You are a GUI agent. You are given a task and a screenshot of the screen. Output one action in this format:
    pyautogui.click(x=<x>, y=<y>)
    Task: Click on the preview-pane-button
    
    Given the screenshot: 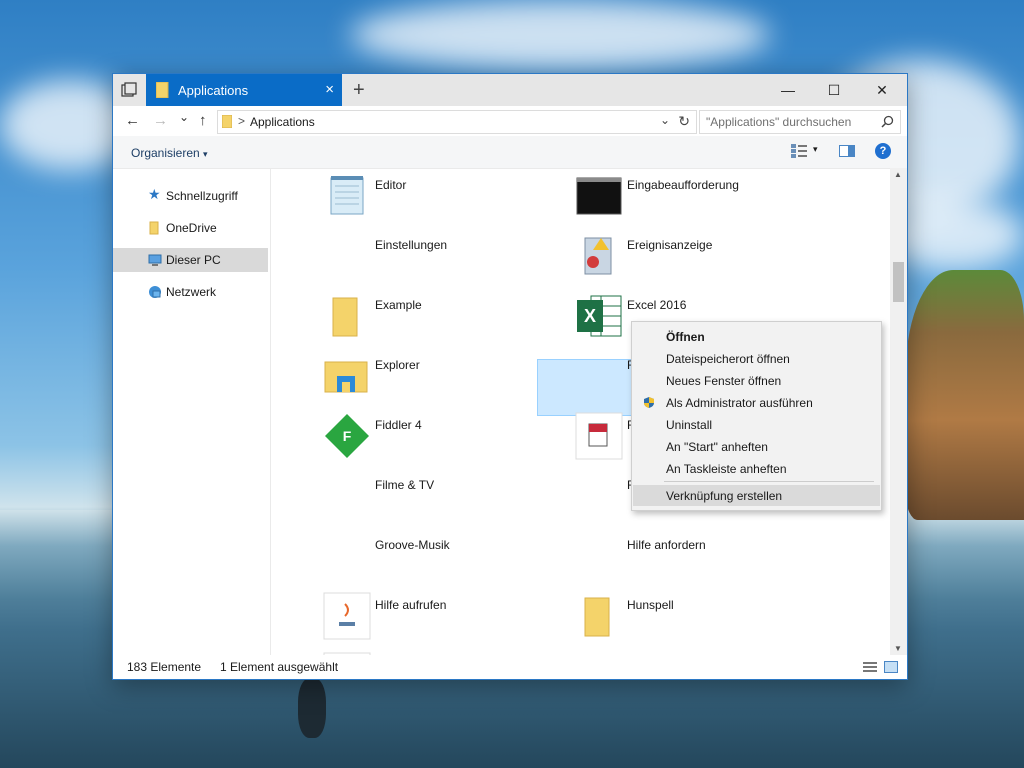 What is the action you would take?
    pyautogui.click(x=847, y=152)
    